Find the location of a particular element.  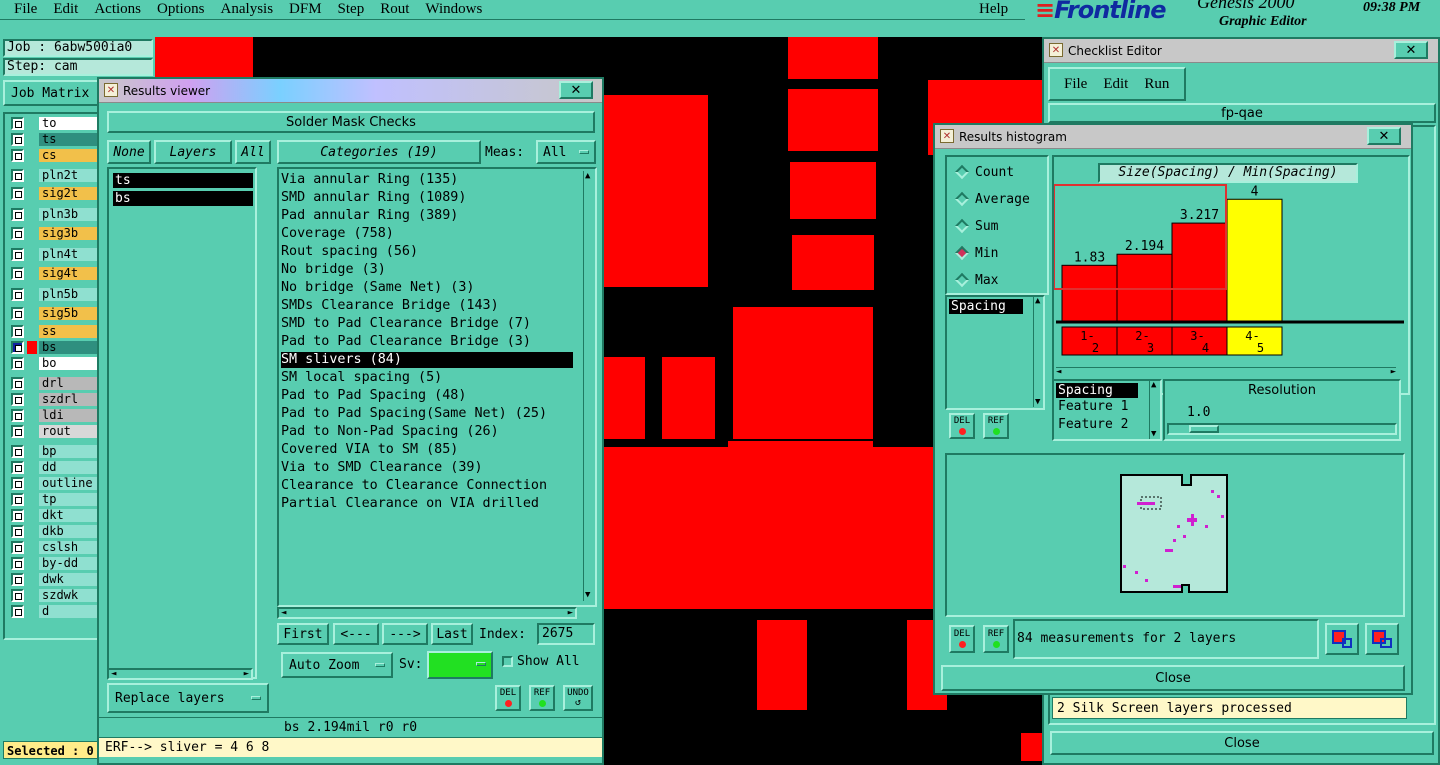

layers-button: Layers is located at coordinates (193, 152).